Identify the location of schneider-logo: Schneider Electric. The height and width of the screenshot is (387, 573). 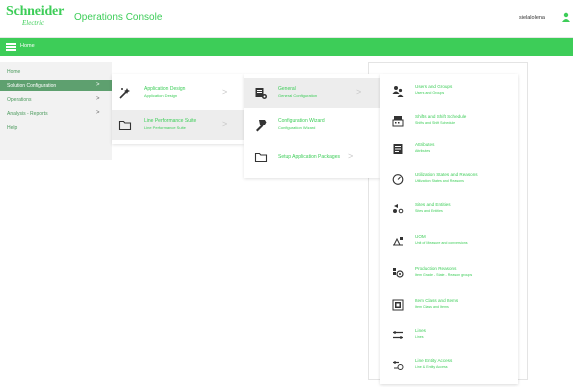
(35, 16).